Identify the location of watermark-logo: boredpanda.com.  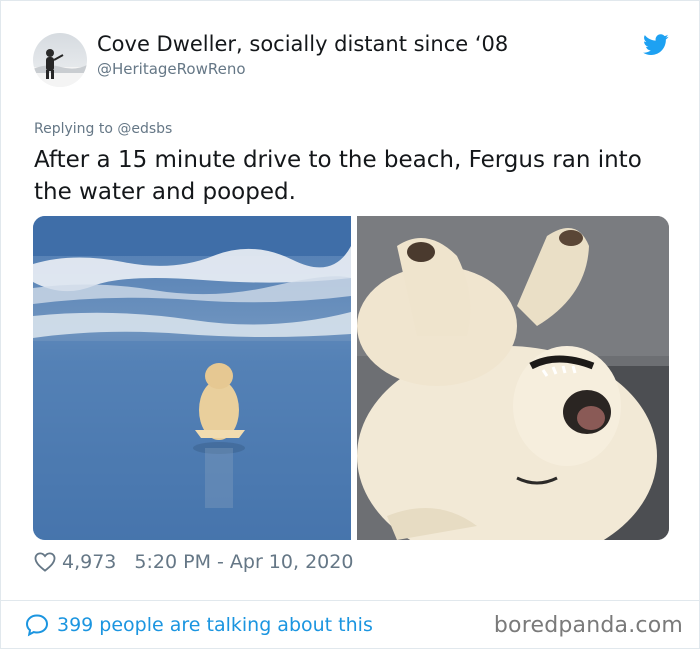
(588, 625).